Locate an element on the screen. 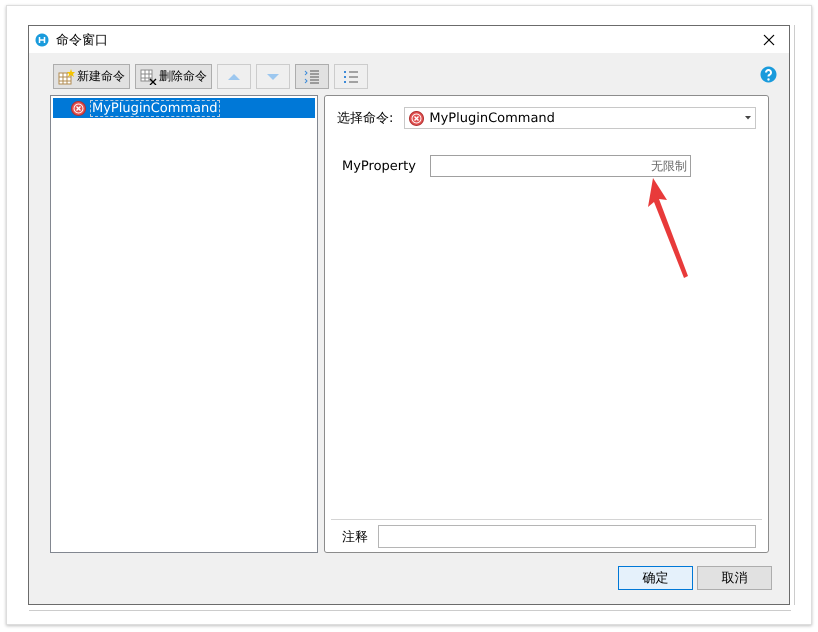  close-icon is located at coordinates (769, 40).